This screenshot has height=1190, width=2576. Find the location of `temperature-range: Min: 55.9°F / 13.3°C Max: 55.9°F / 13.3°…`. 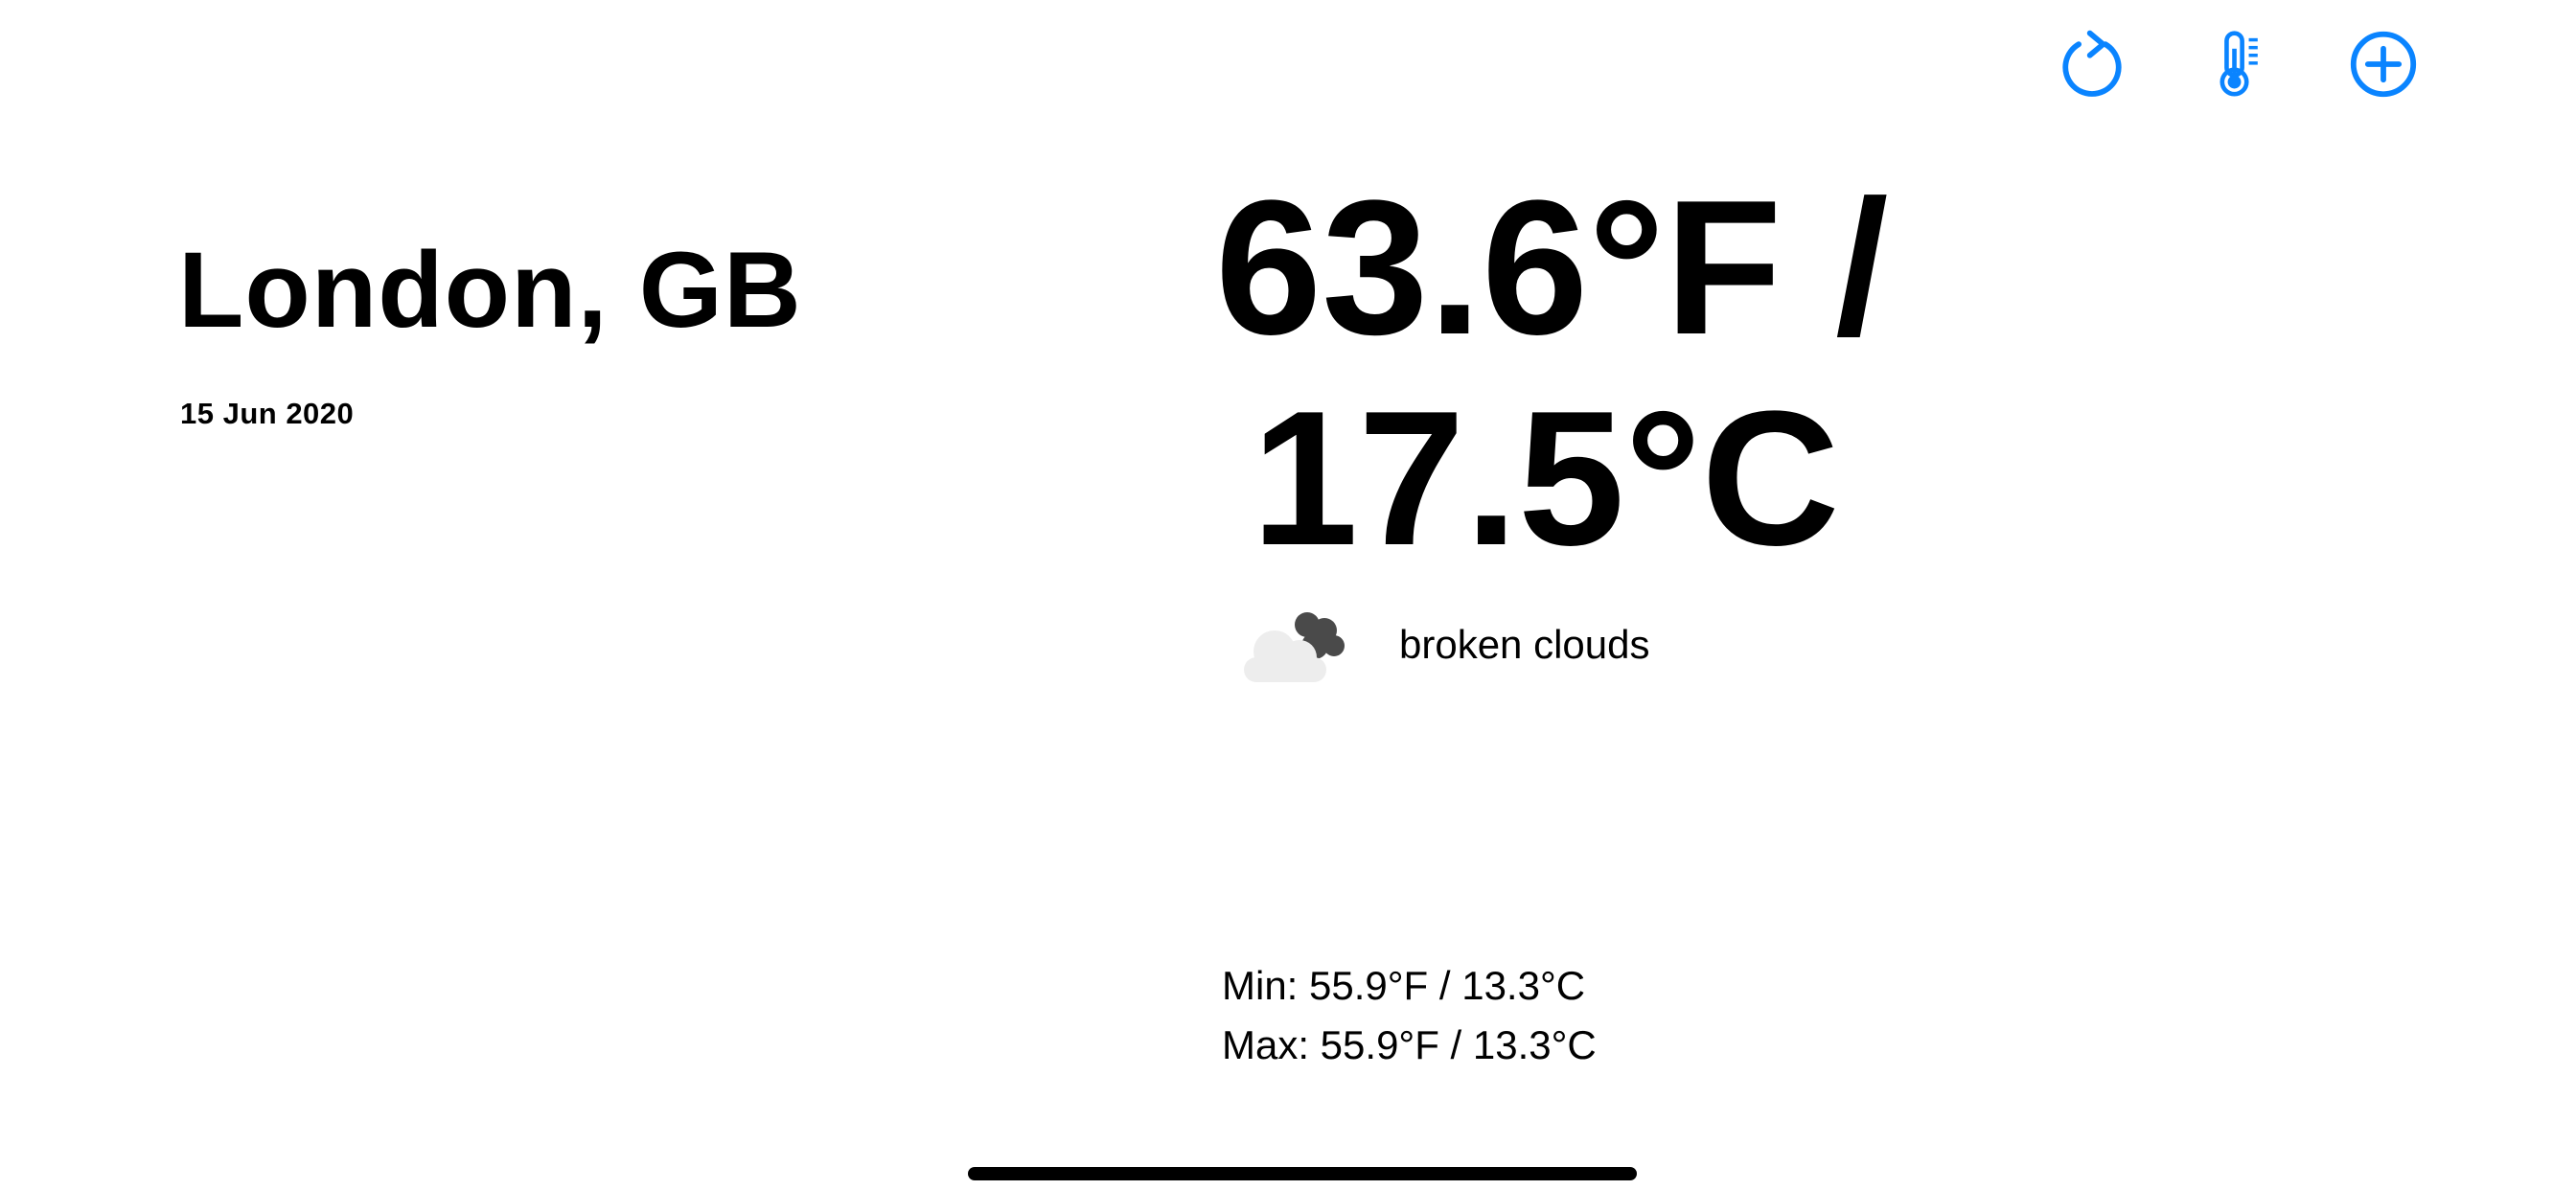

temperature-range: Min: 55.9°F / 13.3°C Max: 55.9°F / 13.3°… is located at coordinates (1410, 1015).